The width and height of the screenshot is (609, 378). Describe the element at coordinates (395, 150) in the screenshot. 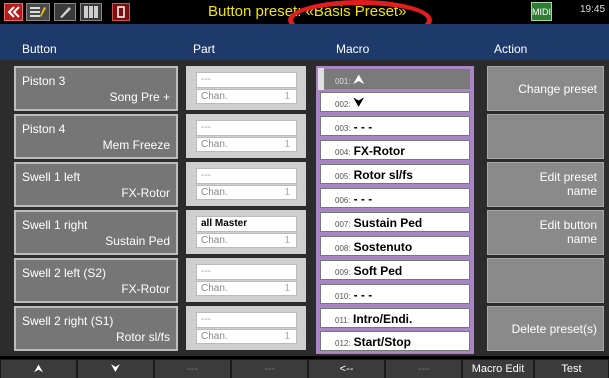

I see `macro-item: 004: FX-Rotor` at that location.